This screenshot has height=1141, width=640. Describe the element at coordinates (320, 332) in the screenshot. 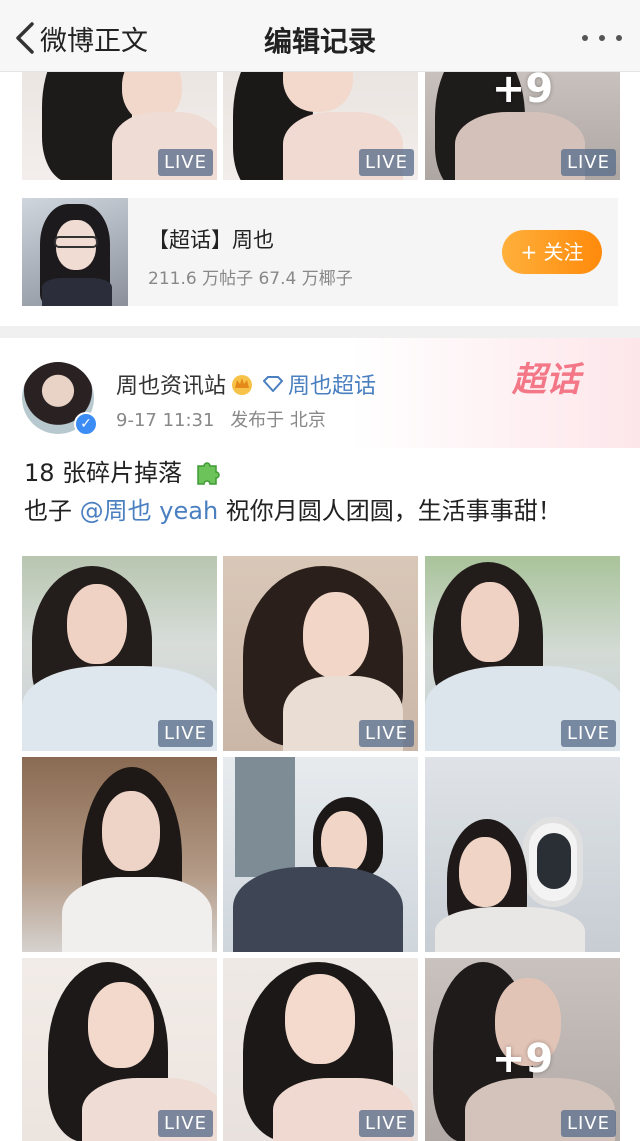

I see `section-divider` at that location.